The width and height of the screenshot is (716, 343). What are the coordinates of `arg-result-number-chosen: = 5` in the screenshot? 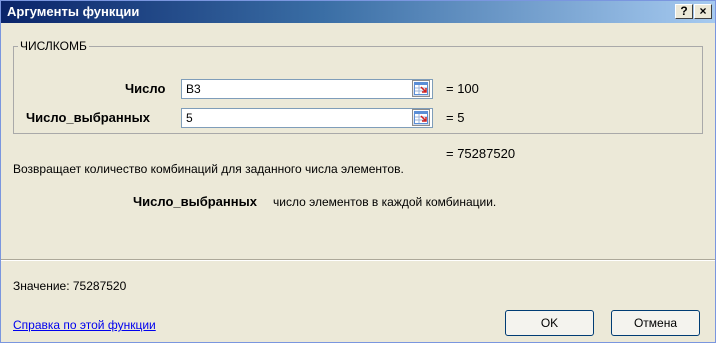 It's located at (455, 117).